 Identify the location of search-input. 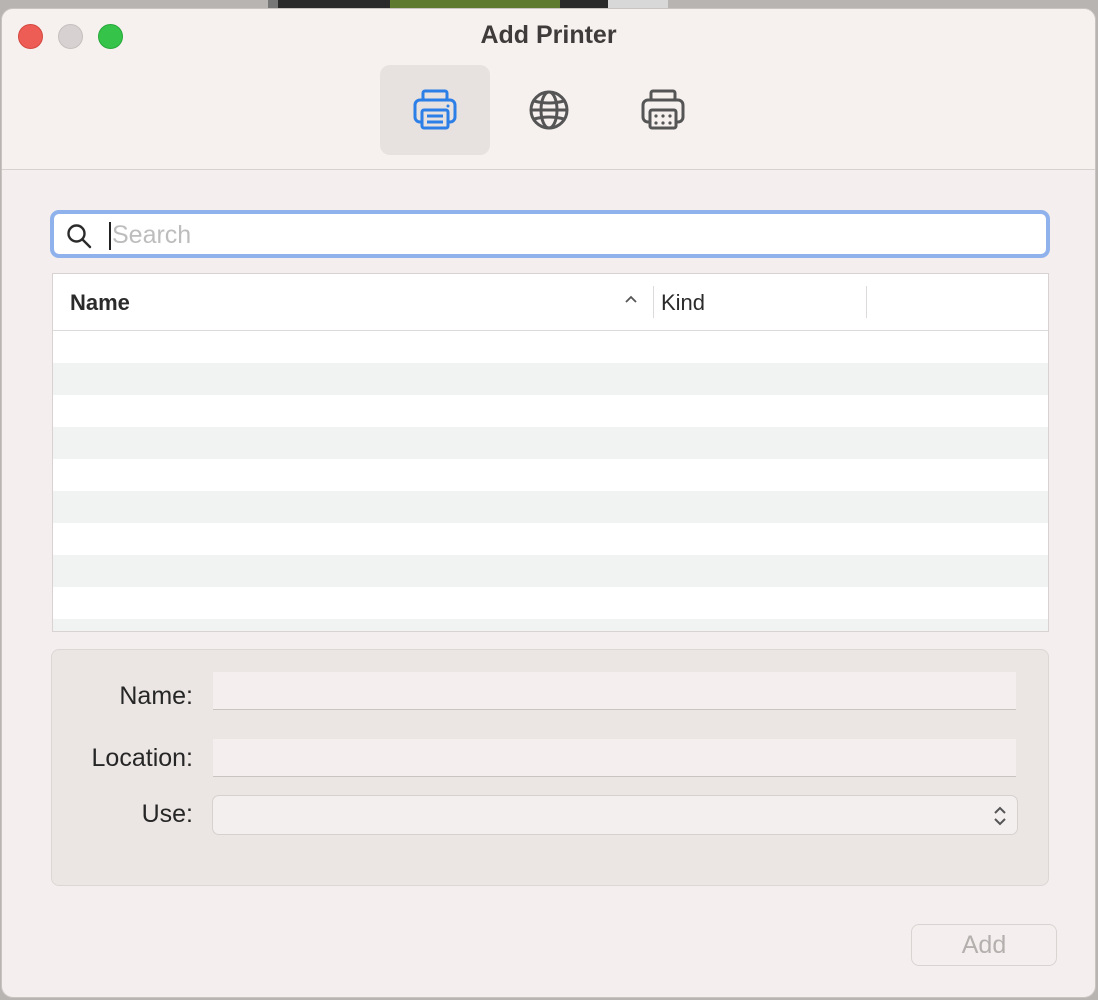
(571, 235).